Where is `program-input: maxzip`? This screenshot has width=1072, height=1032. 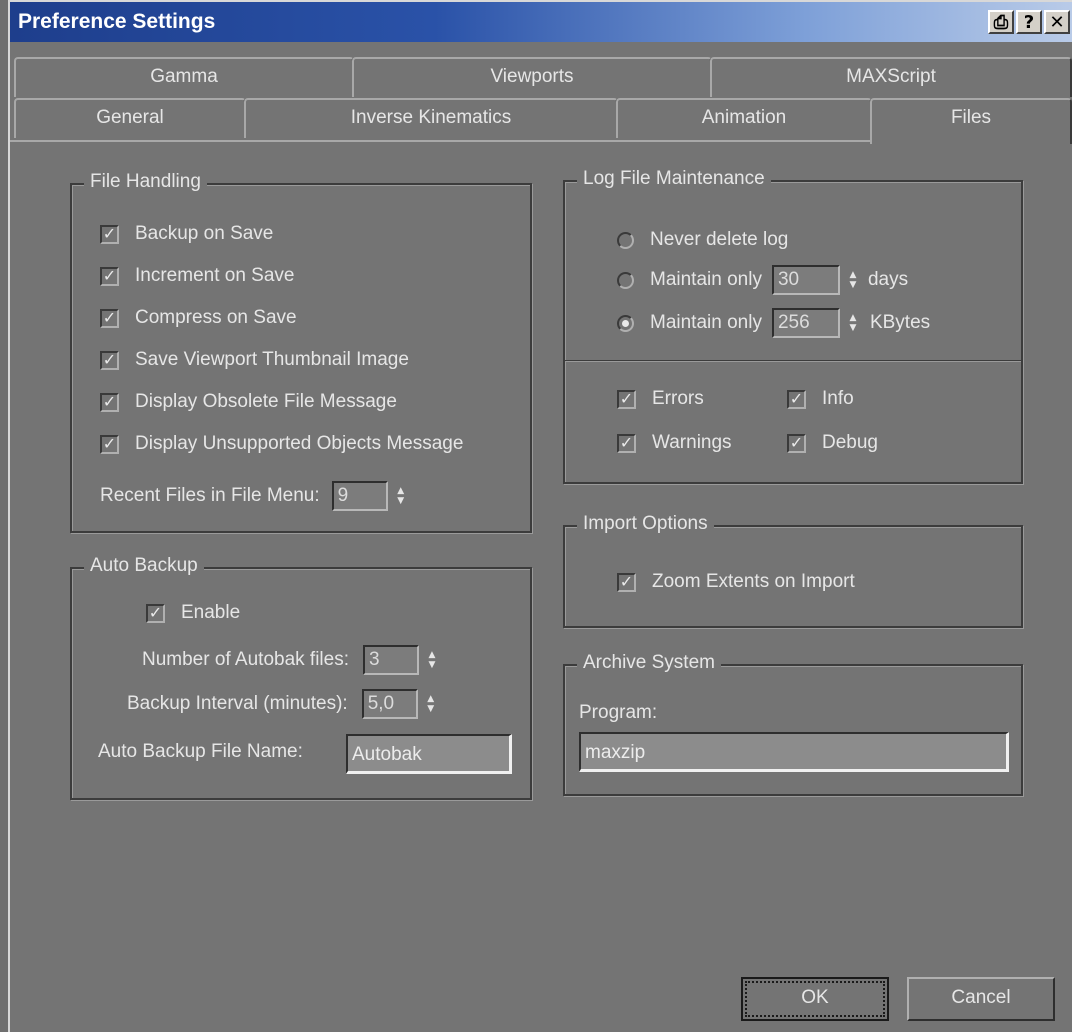 program-input: maxzip is located at coordinates (794, 752).